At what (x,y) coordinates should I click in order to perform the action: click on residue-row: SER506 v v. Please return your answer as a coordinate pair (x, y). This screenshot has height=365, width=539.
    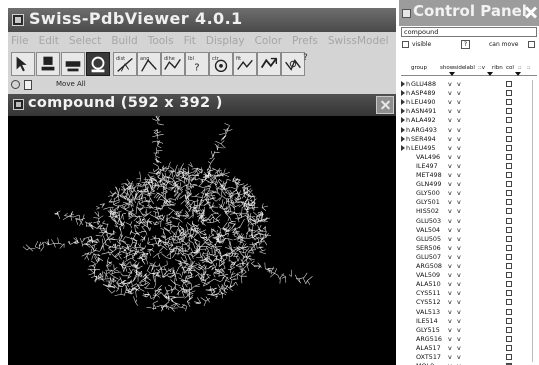
    Looking at the image, I should click on (469, 248).